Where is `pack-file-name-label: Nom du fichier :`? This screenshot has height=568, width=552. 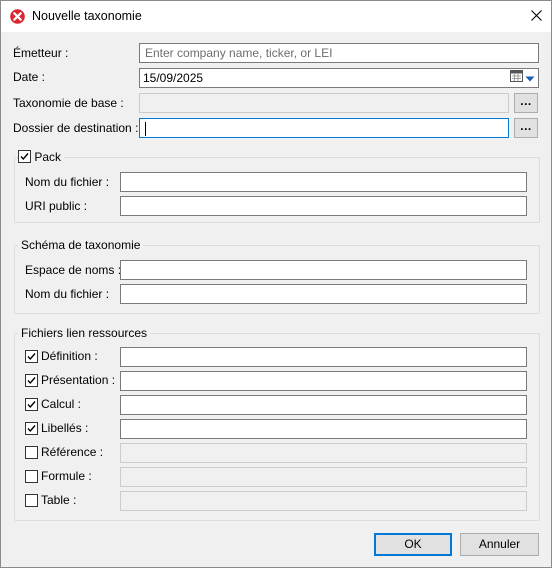 pack-file-name-label: Nom du fichier : is located at coordinates (67, 182).